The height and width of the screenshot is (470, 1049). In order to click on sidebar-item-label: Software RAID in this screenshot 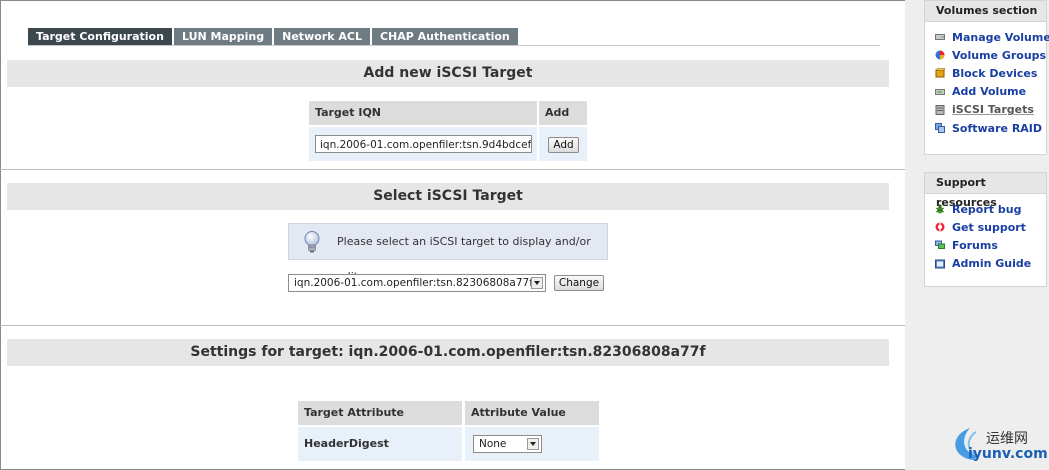, I will do `click(997, 128)`.